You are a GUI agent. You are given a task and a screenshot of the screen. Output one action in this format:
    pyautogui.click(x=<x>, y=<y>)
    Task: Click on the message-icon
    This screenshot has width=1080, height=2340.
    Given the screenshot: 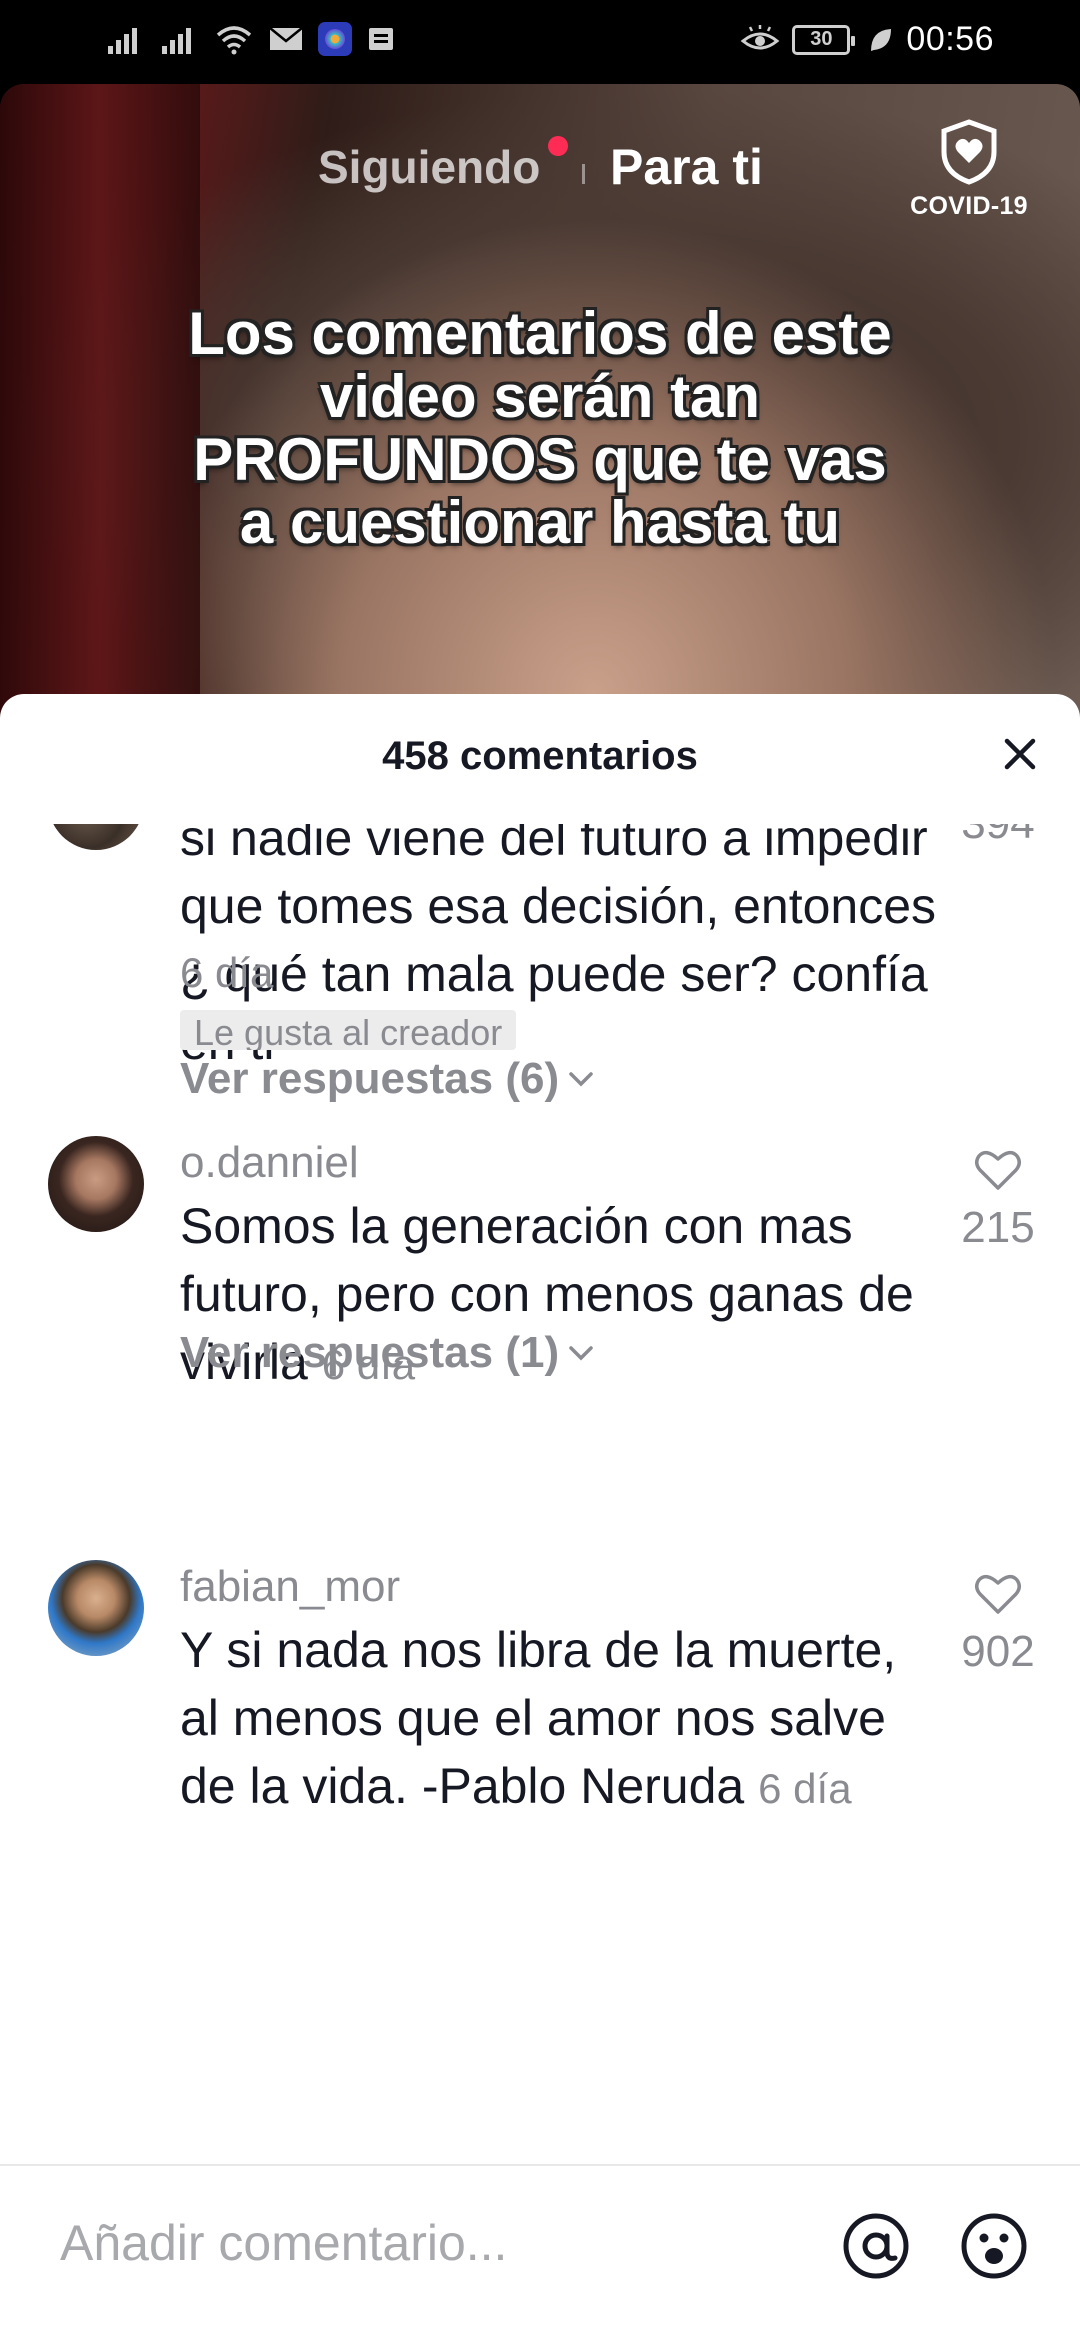 What is the action you would take?
    pyautogui.click(x=381, y=39)
    